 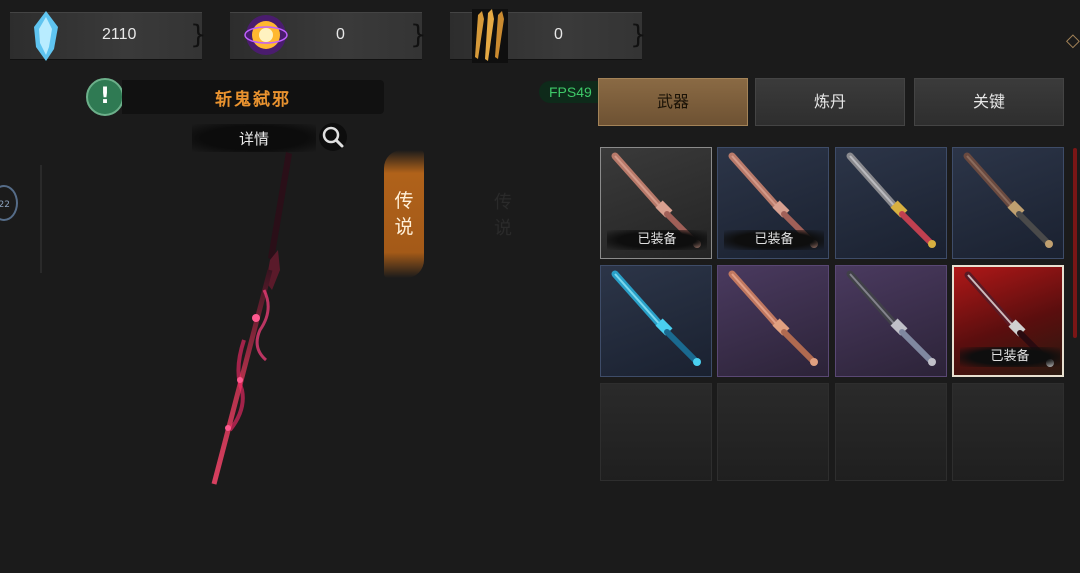 I want to click on currency-crystal: 2110 }, so click(x=108, y=36).